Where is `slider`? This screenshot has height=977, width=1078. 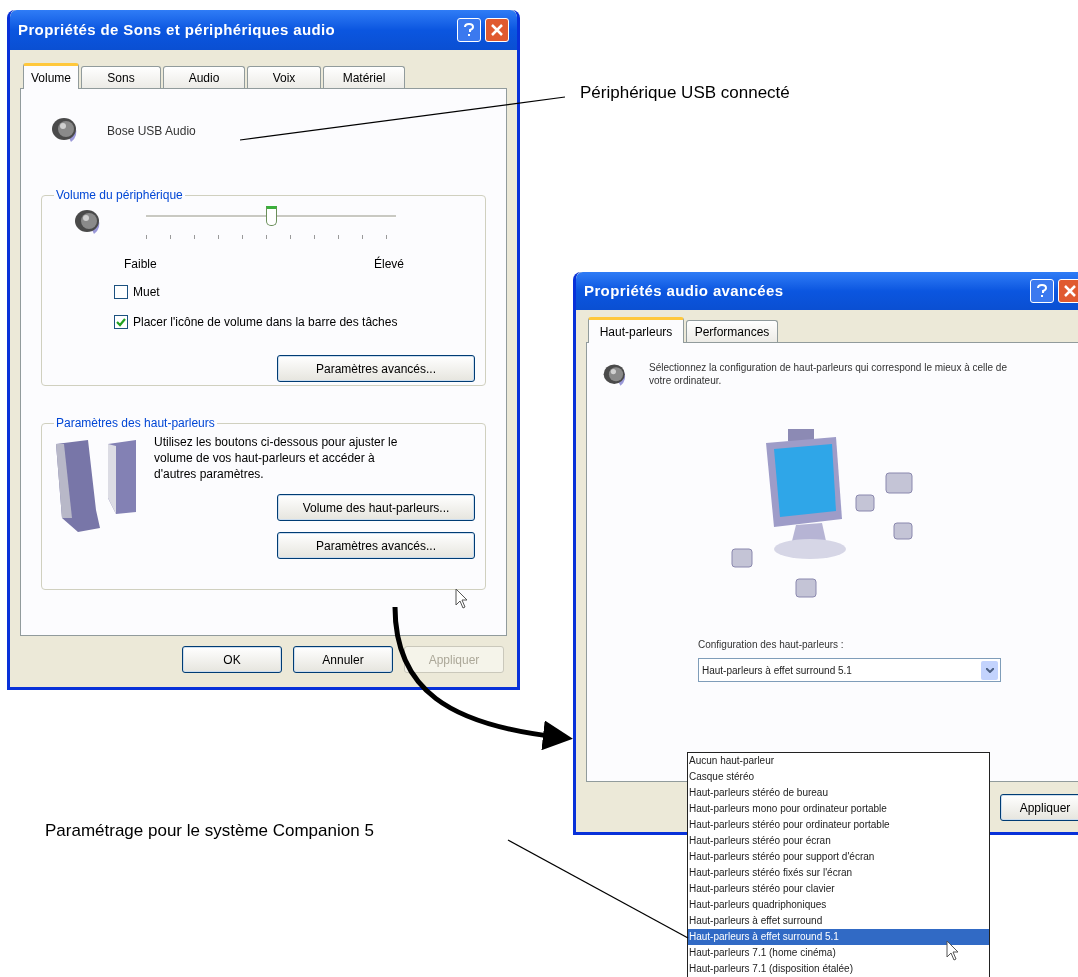
slider is located at coordinates (271, 216).